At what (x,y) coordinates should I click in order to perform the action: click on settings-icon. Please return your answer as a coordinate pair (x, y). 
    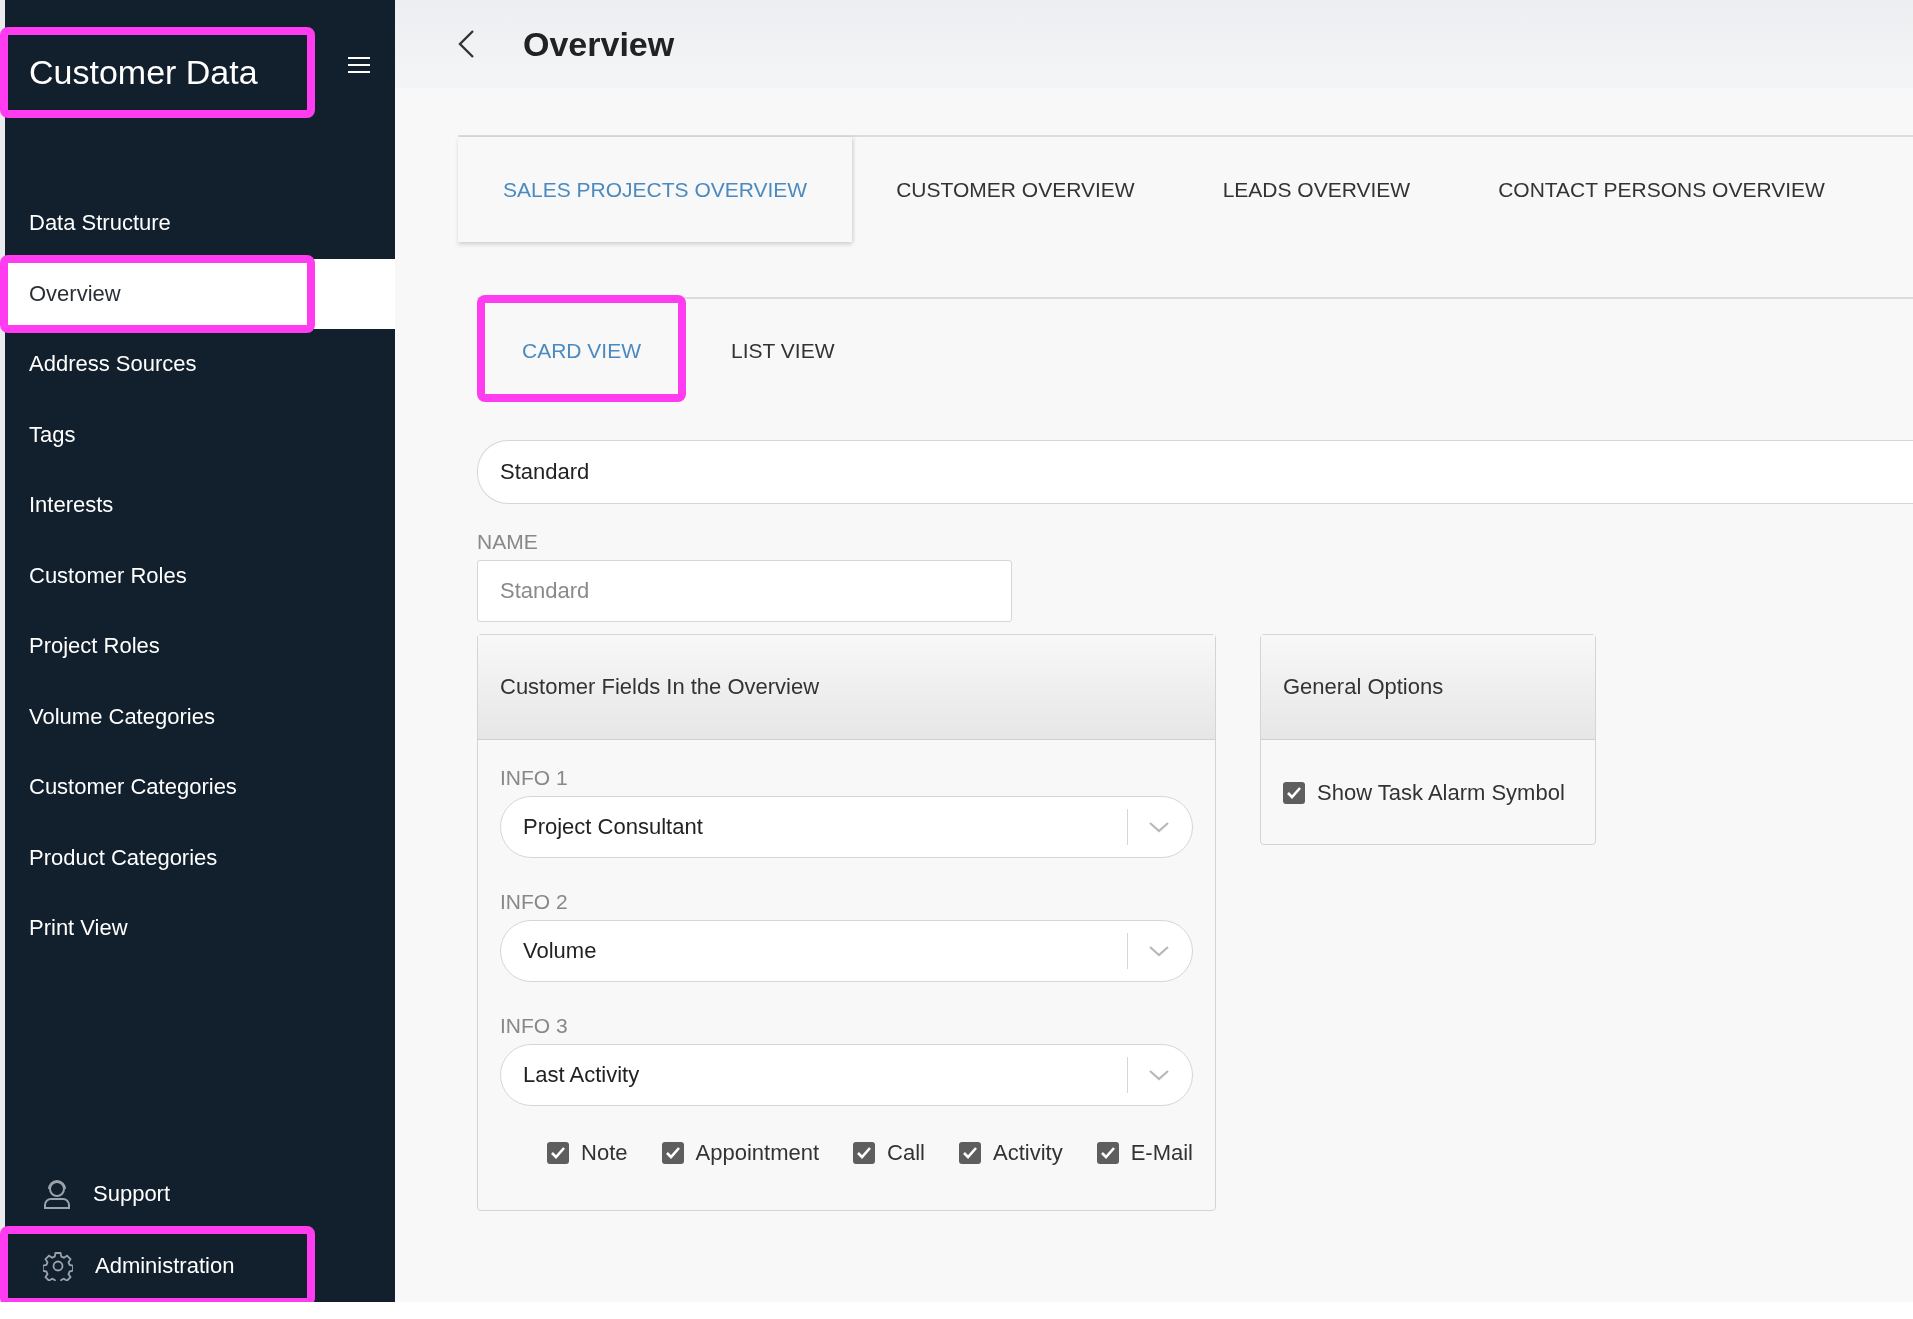
    Looking at the image, I should click on (58, 1266).